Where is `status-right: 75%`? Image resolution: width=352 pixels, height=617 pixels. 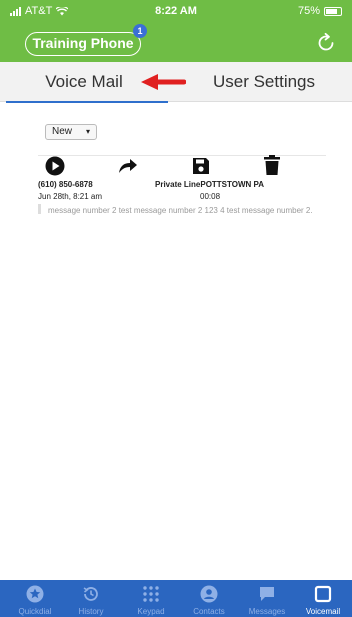
status-right: 75% is located at coordinates (320, 11).